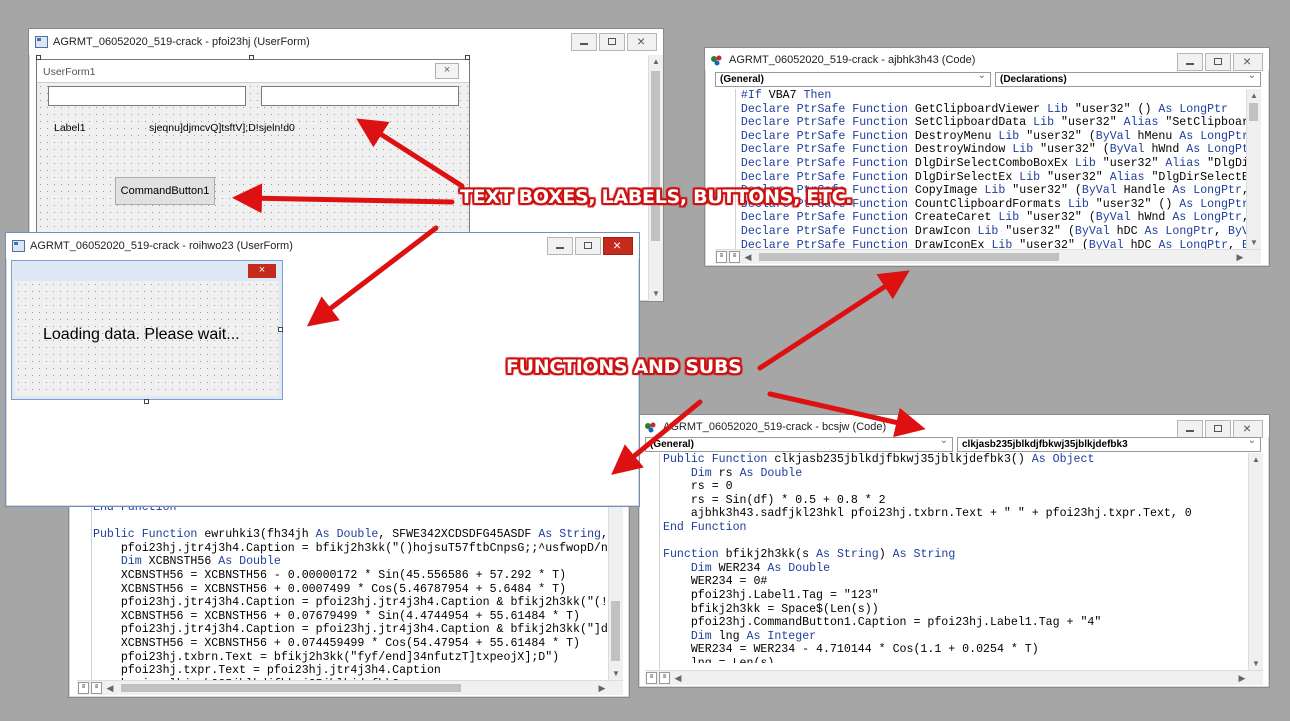 Image resolution: width=1290 pixels, height=721 pixels. Describe the element at coordinates (989, 96) in the screenshot. I see `code-line: #If VBA7 Then` at that location.